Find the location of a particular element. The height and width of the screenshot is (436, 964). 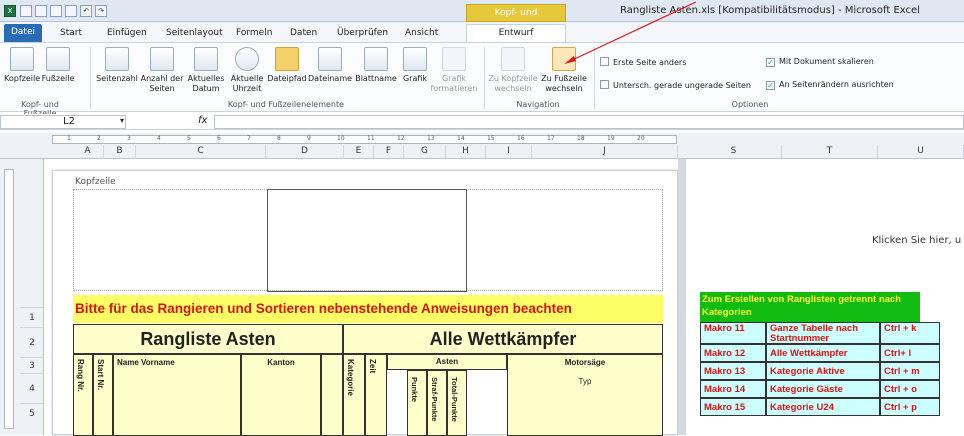

column-header: F is located at coordinates (389, 152).